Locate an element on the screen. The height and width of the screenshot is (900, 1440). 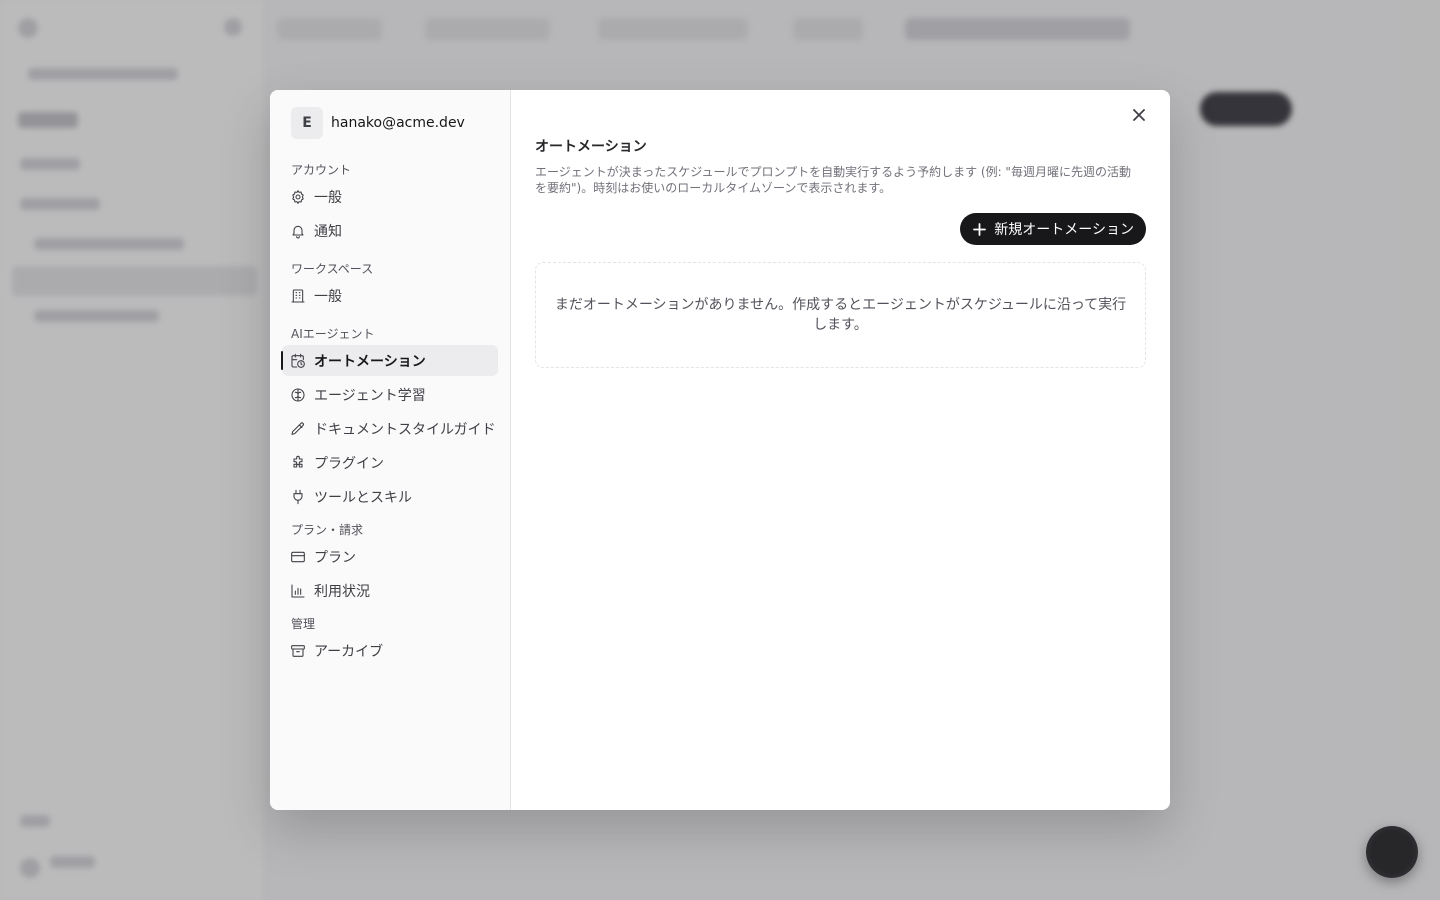
nav-item-label: 通知 is located at coordinates (328, 231).